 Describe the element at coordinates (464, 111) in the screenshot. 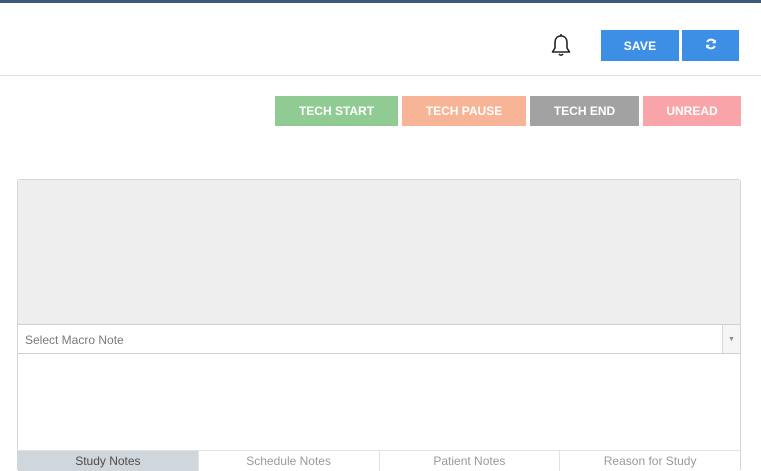

I see `tech-pause-button: TECH PAUSE` at that location.